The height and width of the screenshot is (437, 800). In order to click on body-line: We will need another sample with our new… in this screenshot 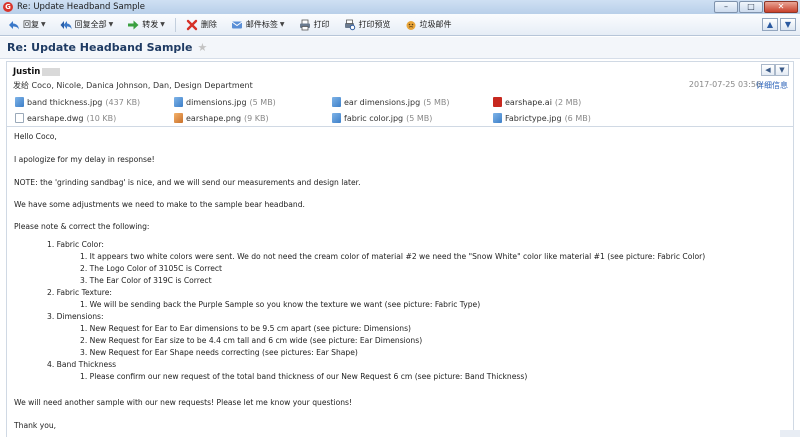, I will do `click(183, 402)`.